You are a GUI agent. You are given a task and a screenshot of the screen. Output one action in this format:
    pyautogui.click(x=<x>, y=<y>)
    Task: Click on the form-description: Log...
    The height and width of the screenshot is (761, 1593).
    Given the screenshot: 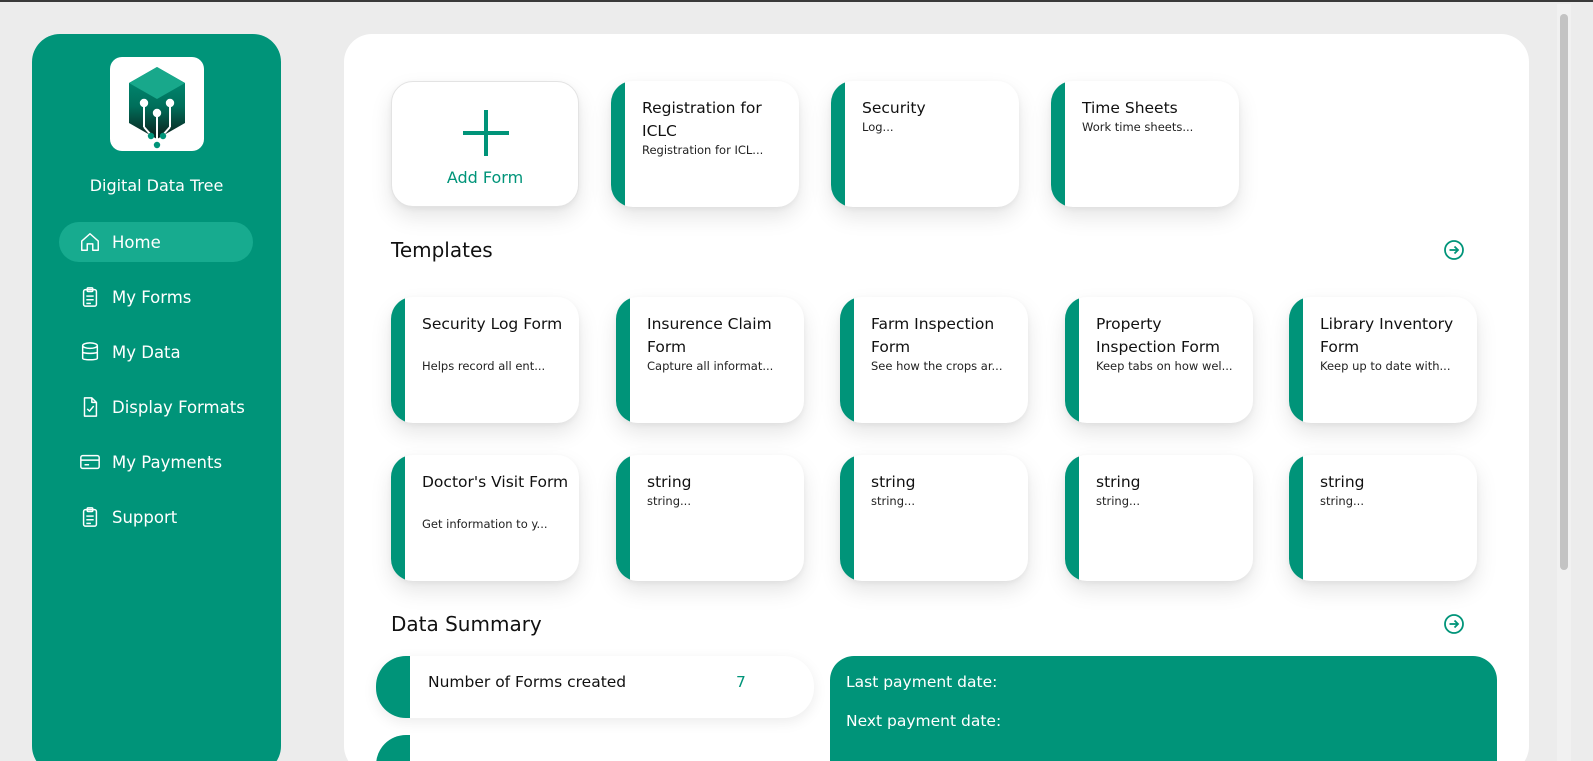 What is the action you would take?
    pyautogui.click(x=878, y=127)
    